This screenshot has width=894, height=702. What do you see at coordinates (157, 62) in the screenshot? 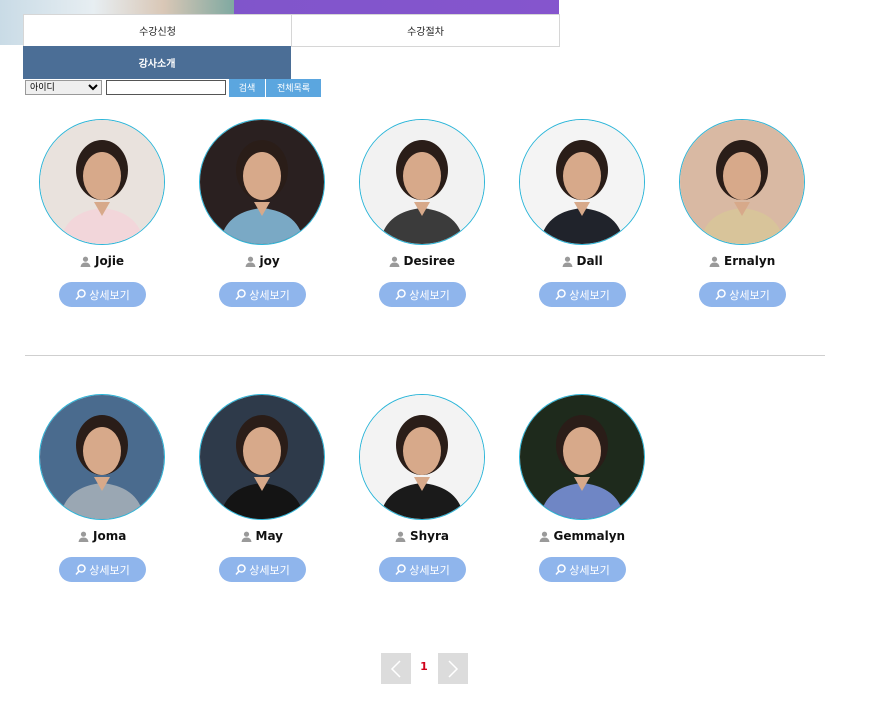
I see `tab-instructor-intro: 강사소개` at bounding box center [157, 62].